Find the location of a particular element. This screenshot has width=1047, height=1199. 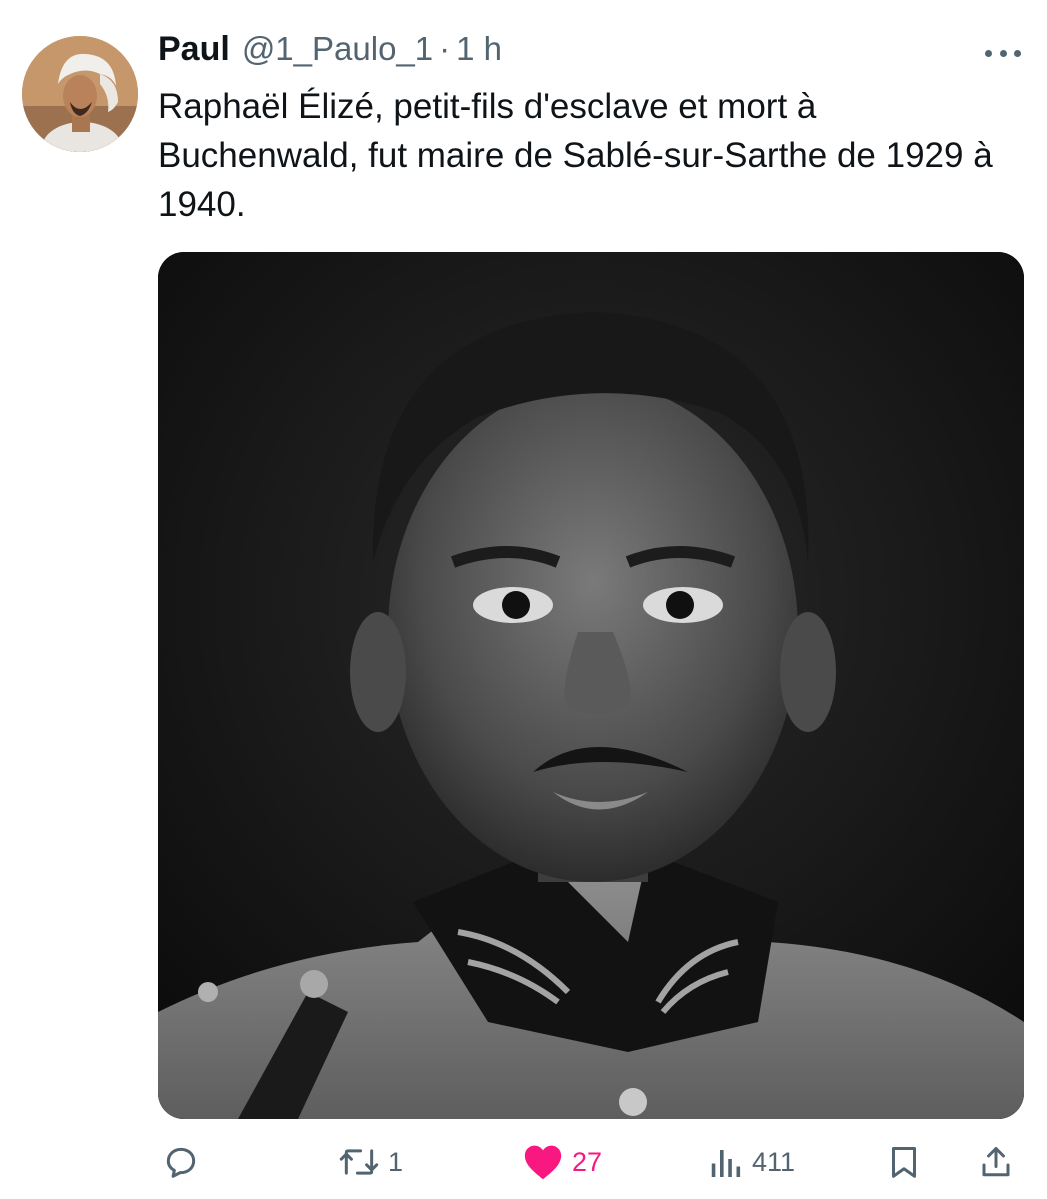

reply-icon is located at coordinates (181, 1162).